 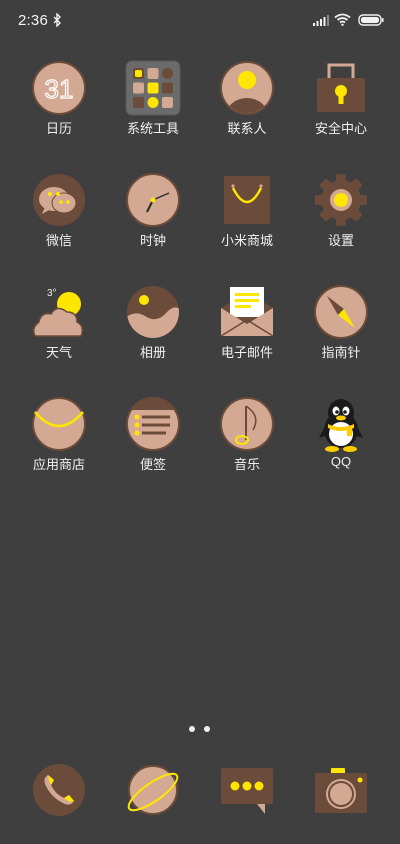 I want to click on notes-icon, so click(x=153, y=424).